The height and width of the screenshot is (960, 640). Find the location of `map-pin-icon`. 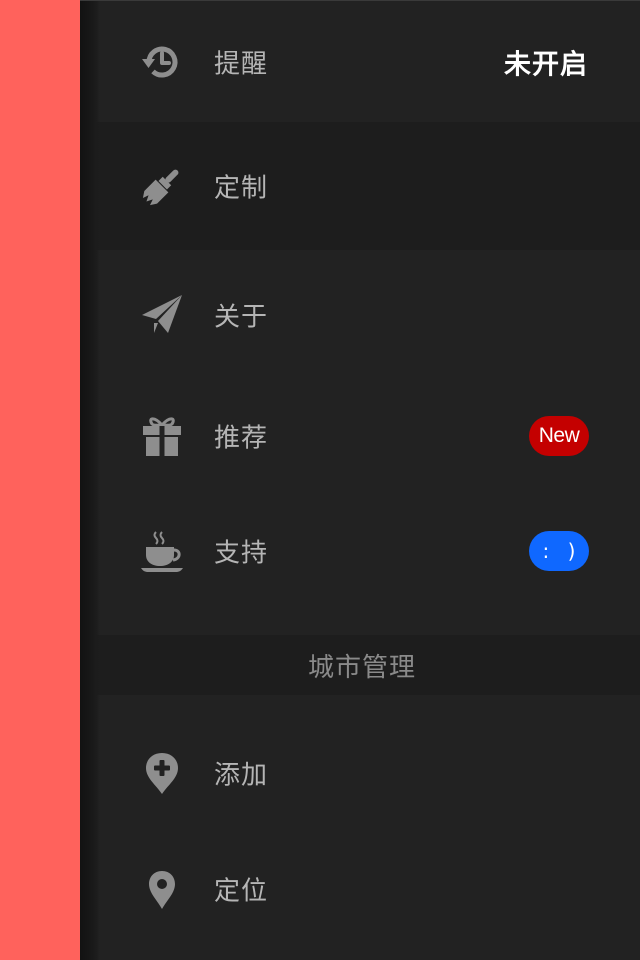

map-pin-icon is located at coordinates (162, 889).